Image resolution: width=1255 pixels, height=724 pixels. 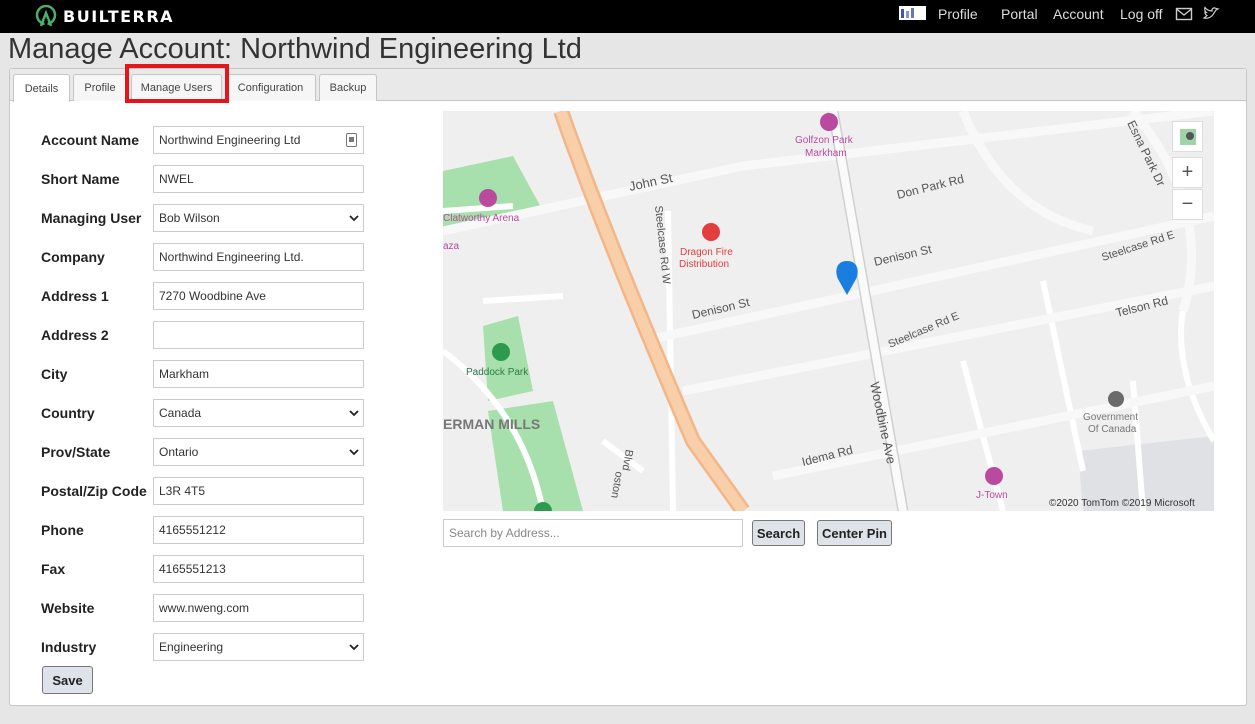 I want to click on nav-portal-link: Portal, so click(x=1019, y=14).